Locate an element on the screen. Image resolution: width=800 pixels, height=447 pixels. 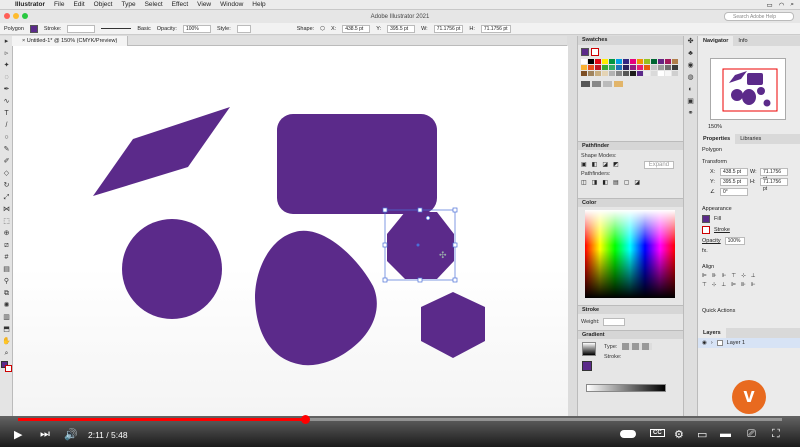
w-field: 71.1756 pt is located at coordinates (448, 28).